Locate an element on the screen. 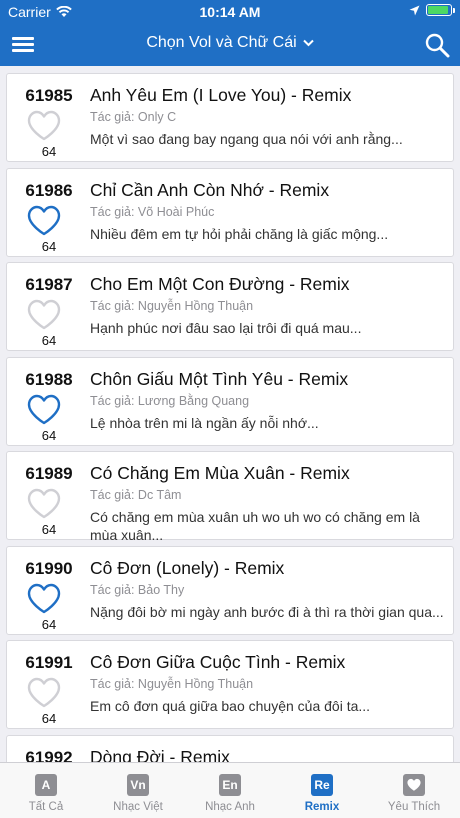 The image size is (460, 818). tab-label: Yêu Thích is located at coordinates (414, 807).